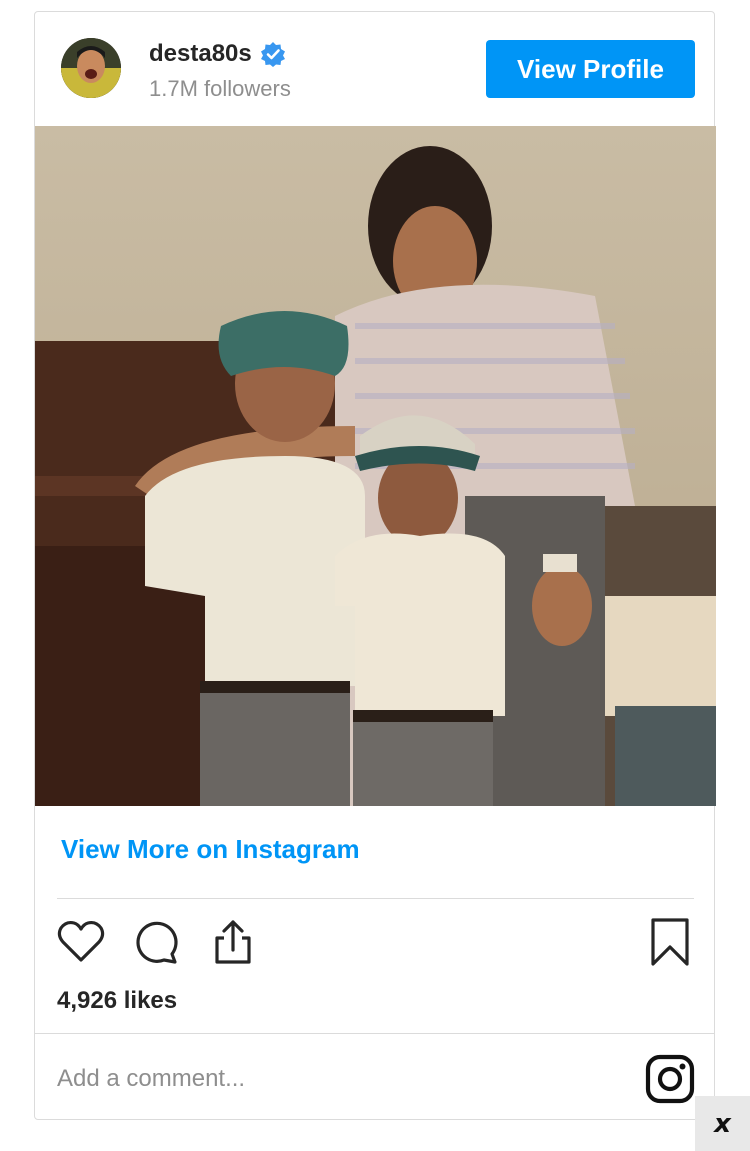  I want to click on verified-badge-icon, so click(272, 54).